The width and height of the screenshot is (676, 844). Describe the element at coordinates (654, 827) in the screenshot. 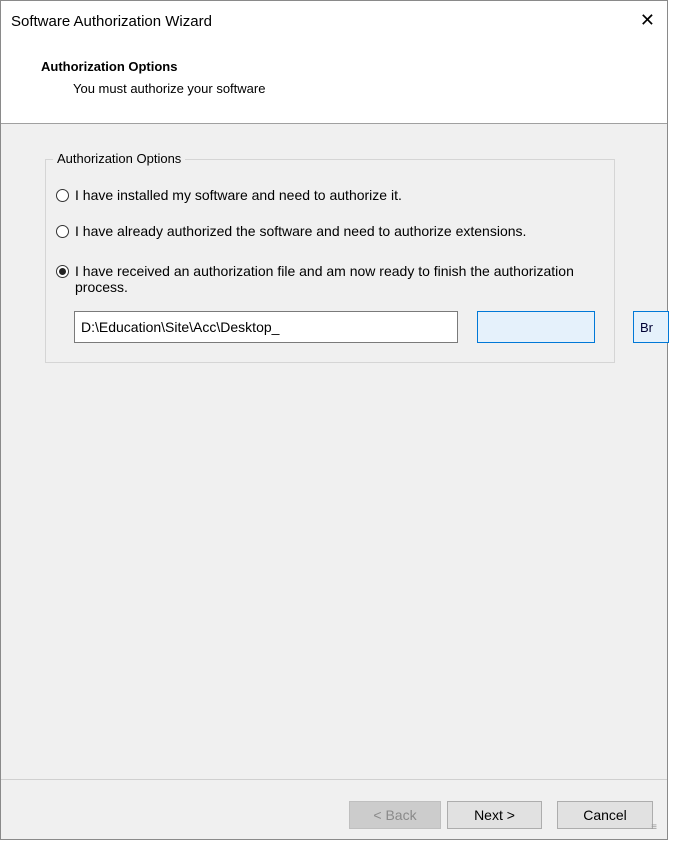

I see `resize-grip-icon: ≡` at that location.